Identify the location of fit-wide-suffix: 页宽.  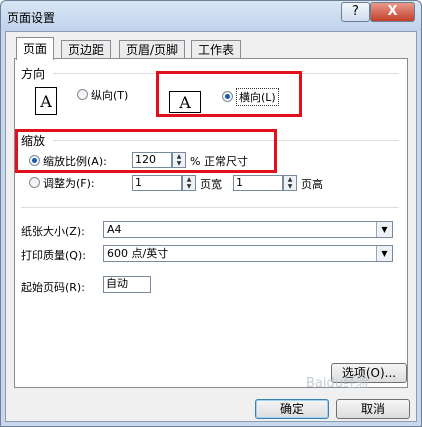
(211, 184).